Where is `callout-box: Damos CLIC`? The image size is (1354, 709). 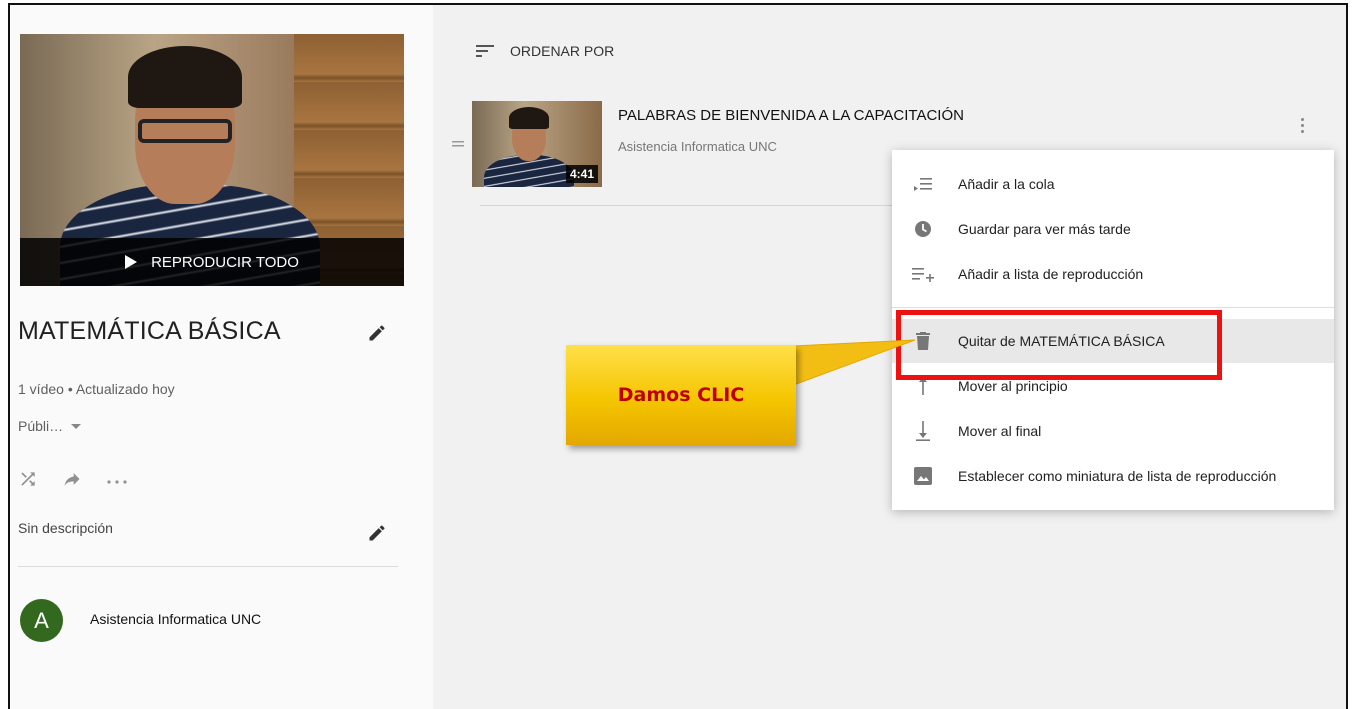 callout-box: Damos CLIC is located at coordinates (681, 395).